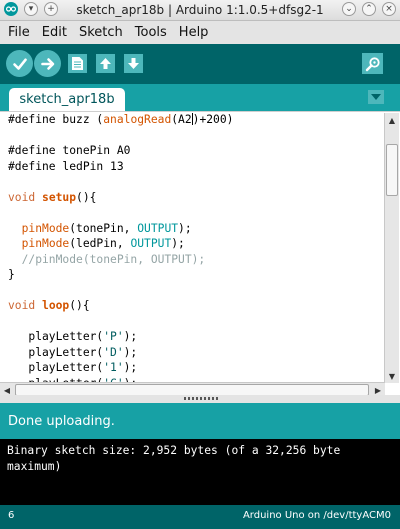 The image size is (400, 529). What do you see at coordinates (194, 32) in the screenshot?
I see `menu-help: Help` at bounding box center [194, 32].